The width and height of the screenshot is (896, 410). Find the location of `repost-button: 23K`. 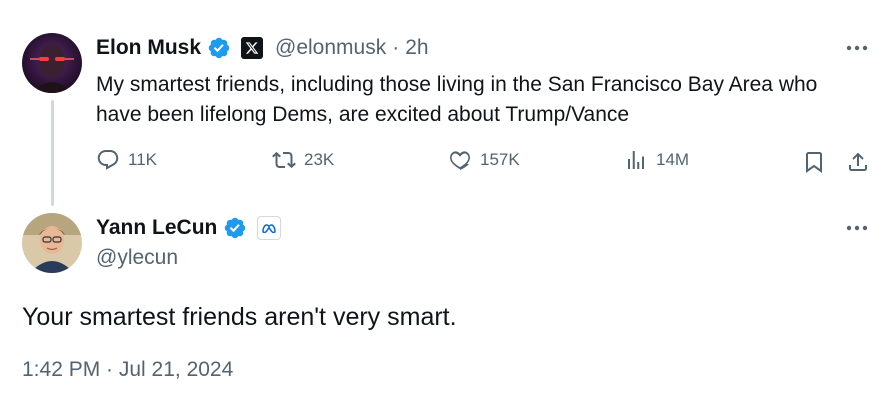

repost-button: 23K is located at coordinates (303, 160).